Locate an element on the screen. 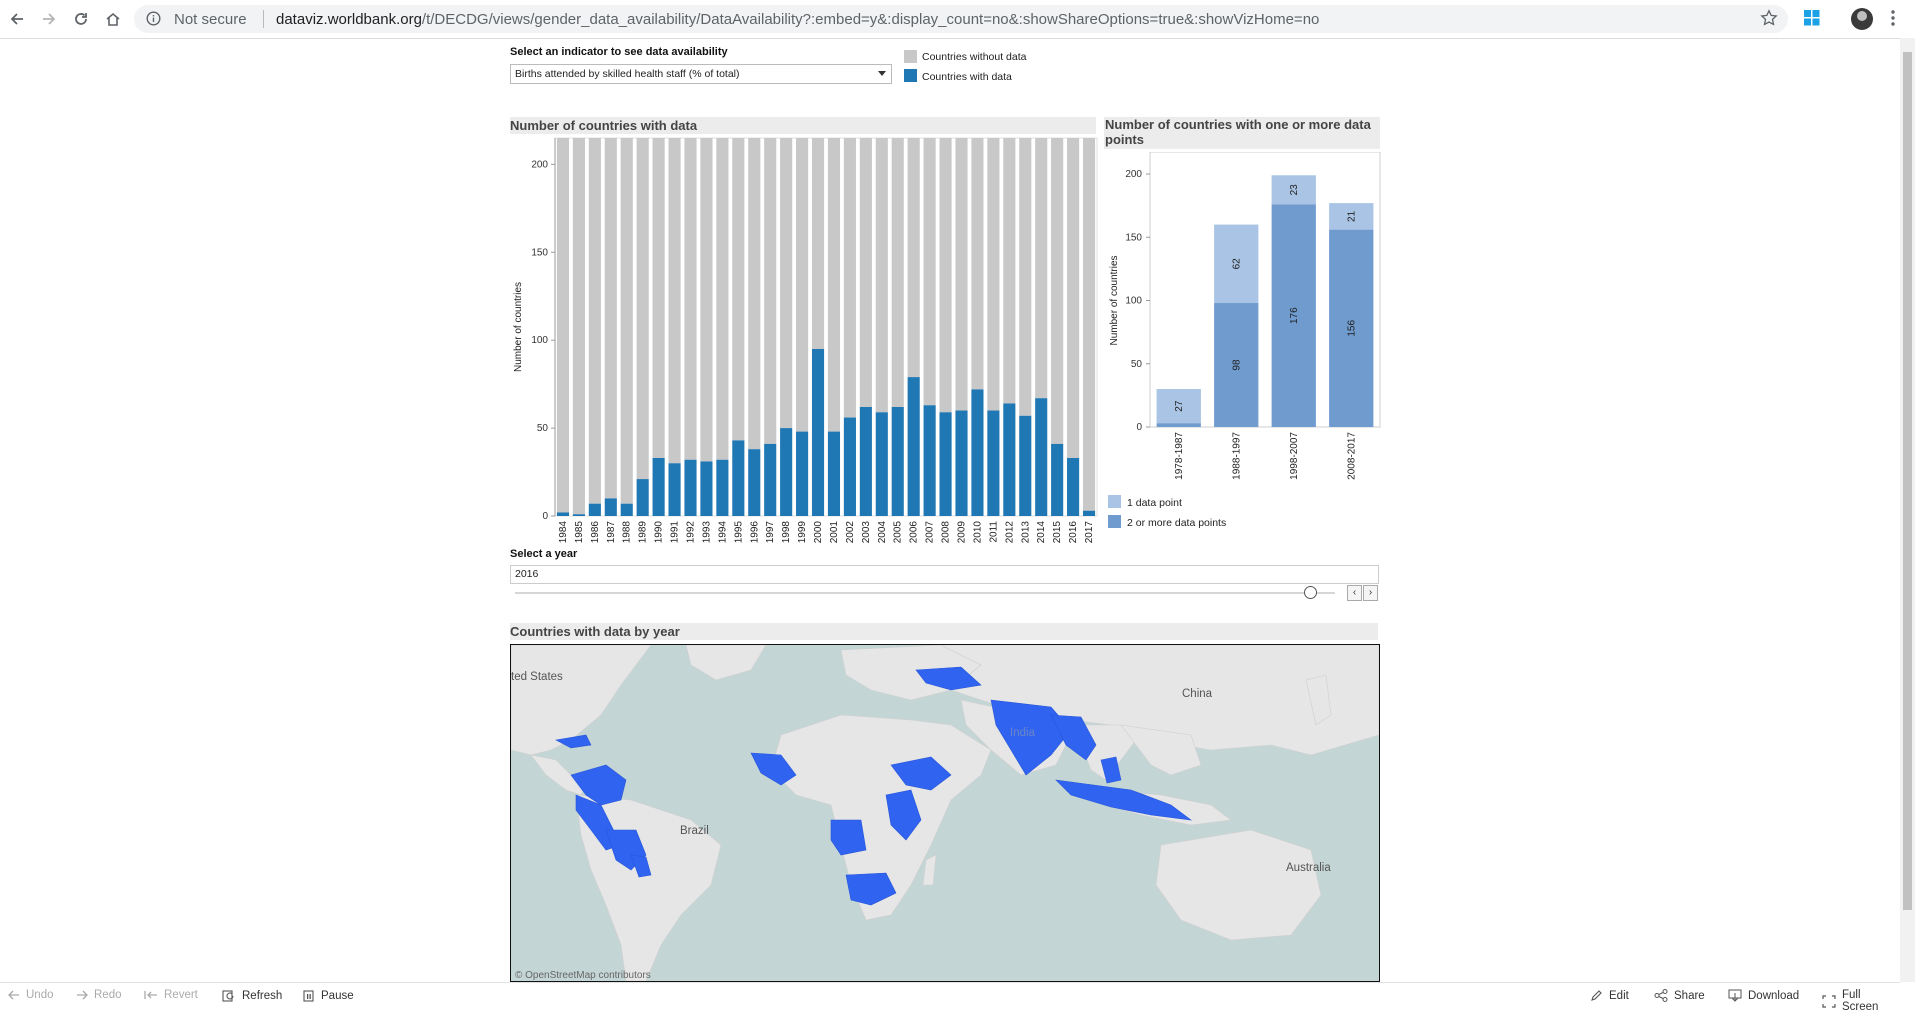 The width and height of the screenshot is (1915, 1013). windows-extension-icon is located at coordinates (1812, 20).